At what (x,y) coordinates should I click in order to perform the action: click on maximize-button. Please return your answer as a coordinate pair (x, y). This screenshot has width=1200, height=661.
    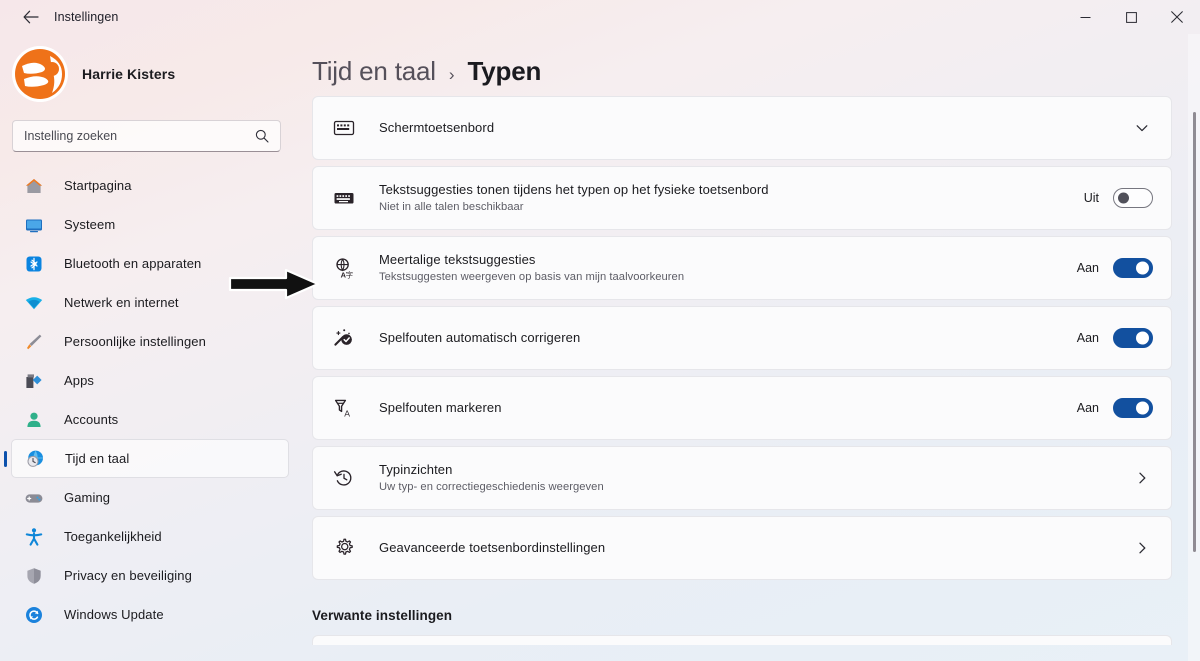
    Looking at the image, I should click on (1131, 17).